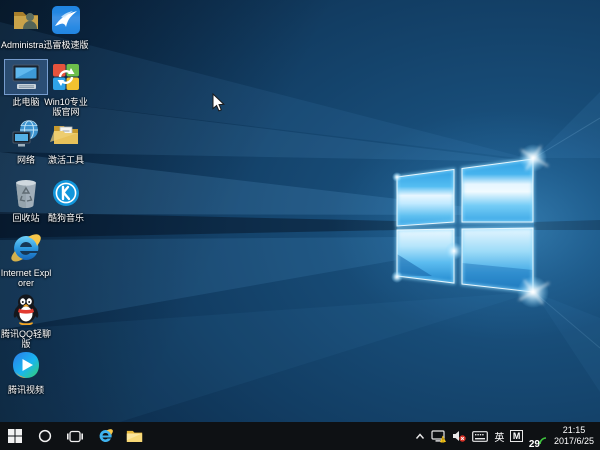 The image size is (600, 450). I want to click on desktop-icon-activation-tools: 激活工具, so click(66, 141).